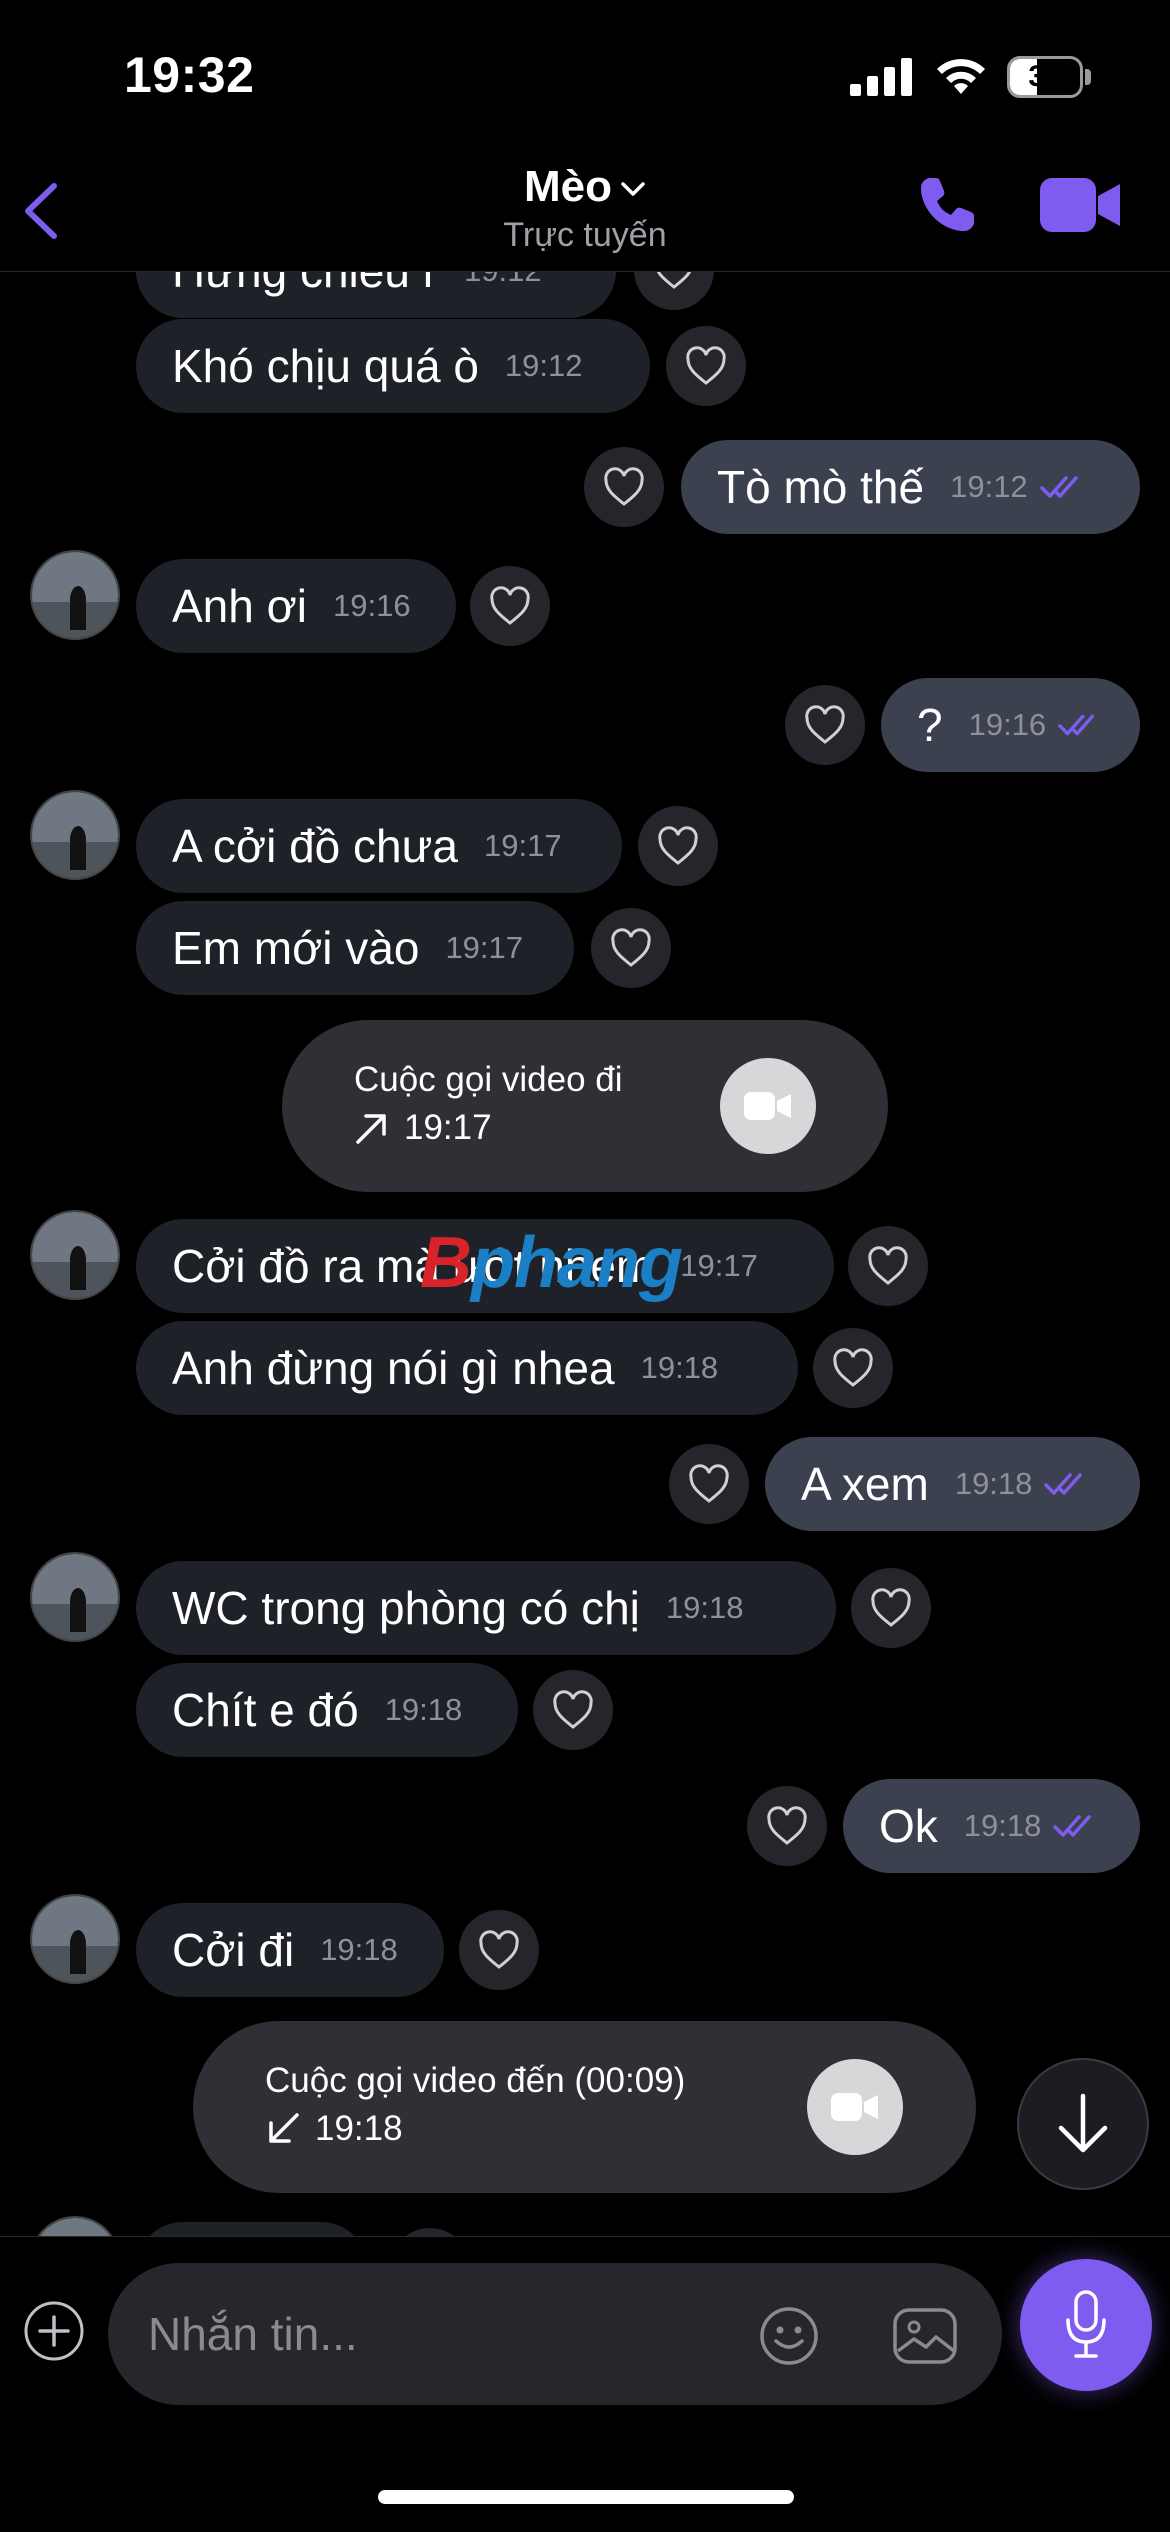 This screenshot has height=2532, width=1170. Describe the element at coordinates (585, 187) in the screenshot. I see `contact-name-button: Mèo` at that location.